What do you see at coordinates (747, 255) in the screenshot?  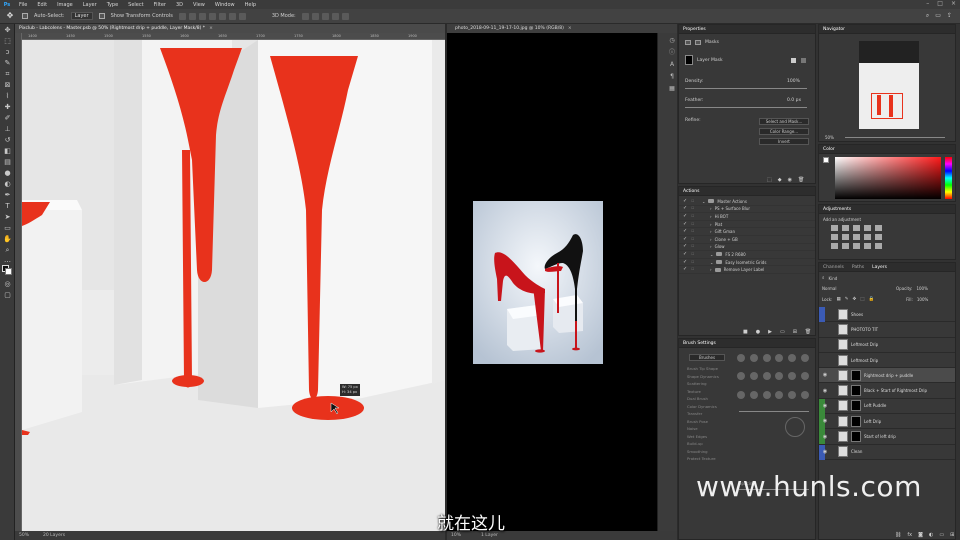 I see `action-item: ✓ ▫ ⌄ FS 2 R680` at bounding box center [747, 255].